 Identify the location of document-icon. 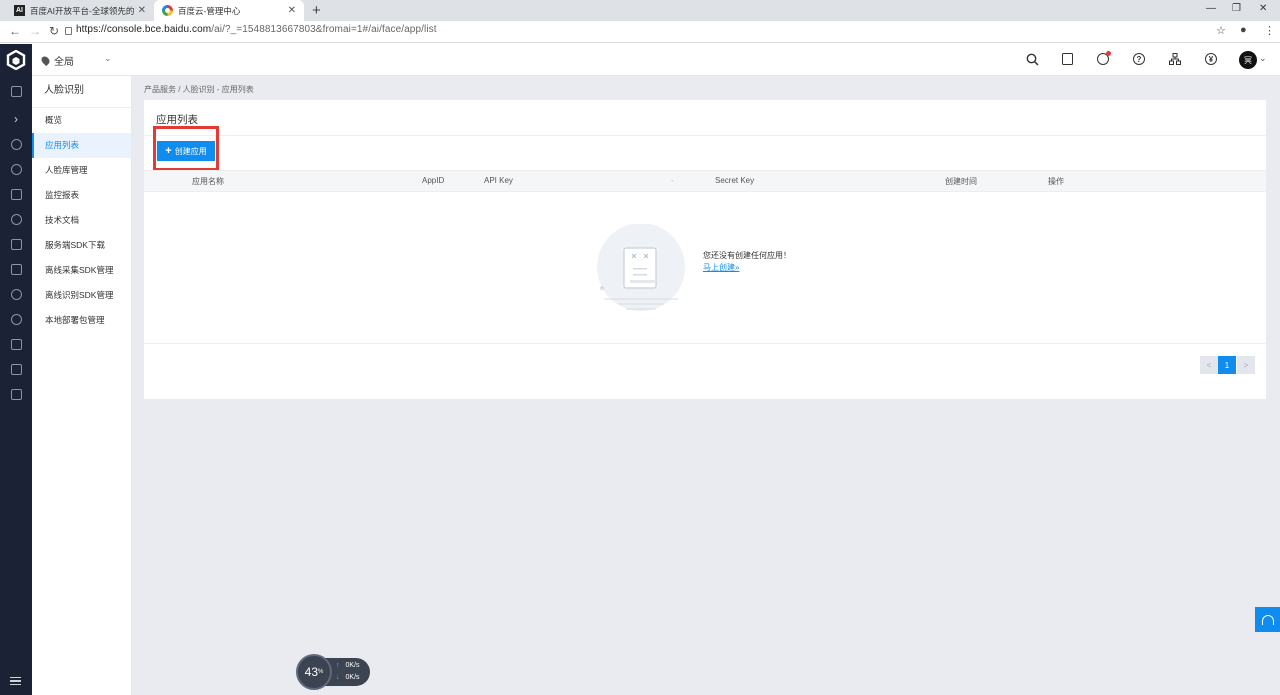
(1067, 59).